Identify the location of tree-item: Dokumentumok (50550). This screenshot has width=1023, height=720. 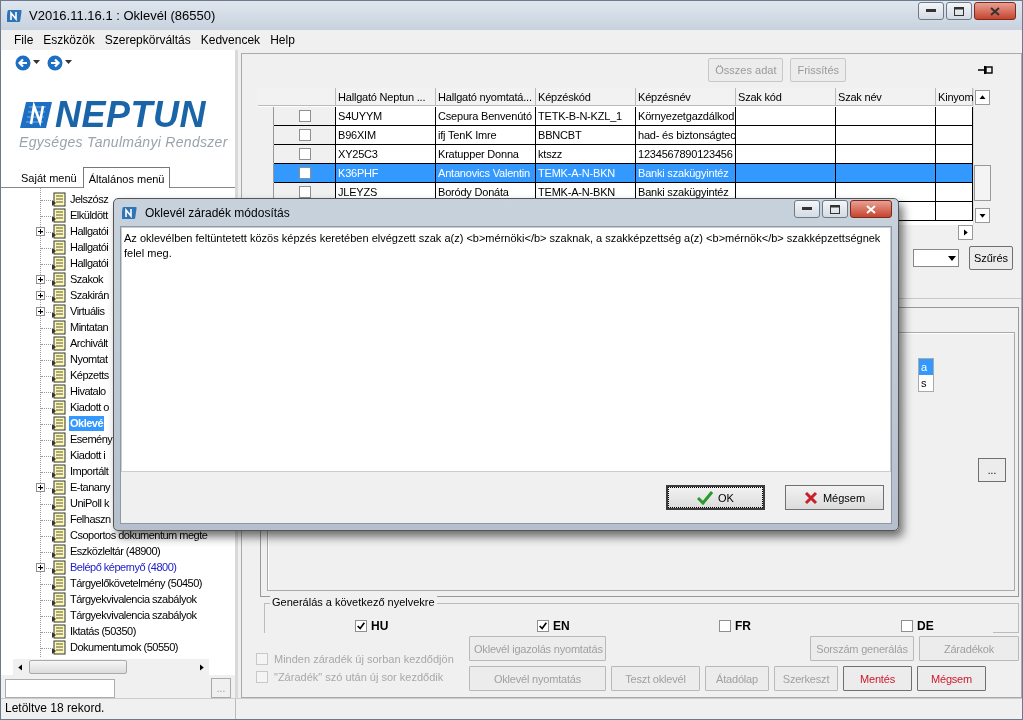
(124, 648).